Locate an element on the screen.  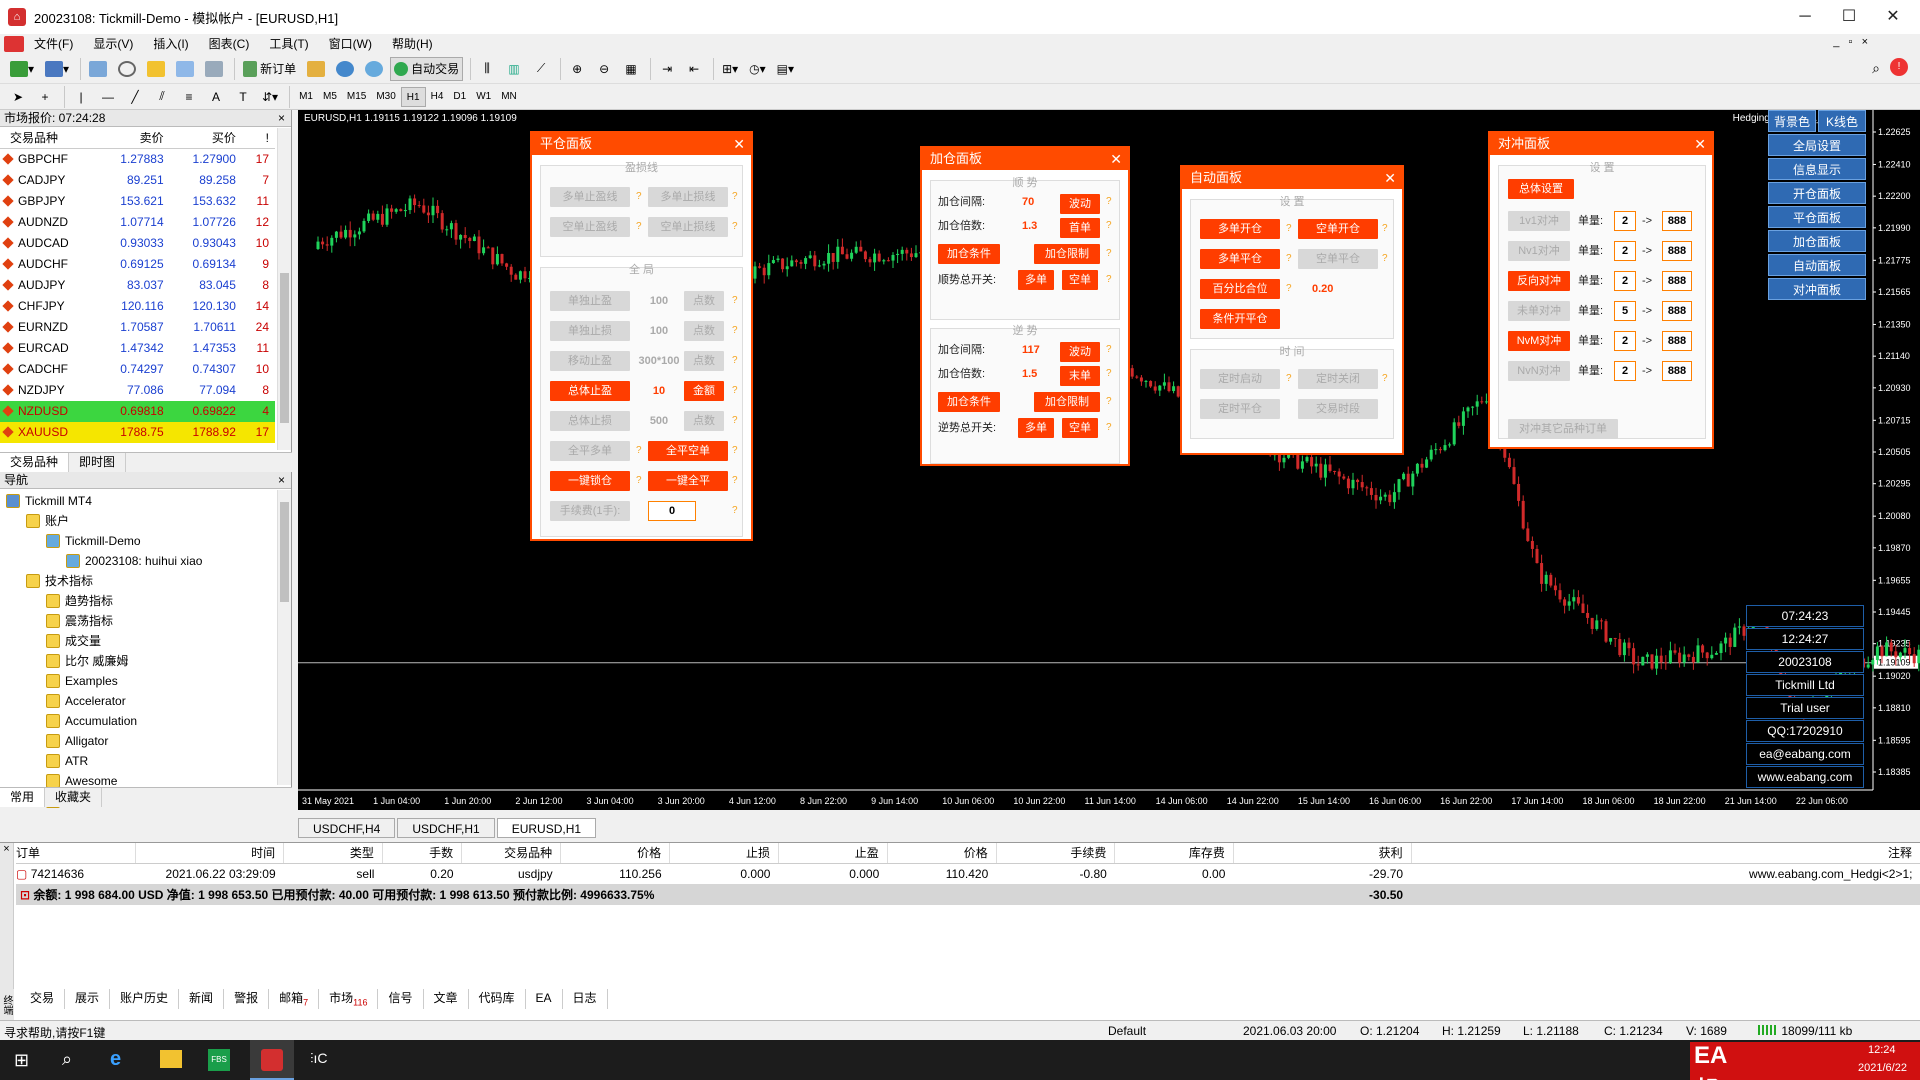
market-row: EURNZD 1.70587 1.70611 24 is located at coordinates (137, 327).